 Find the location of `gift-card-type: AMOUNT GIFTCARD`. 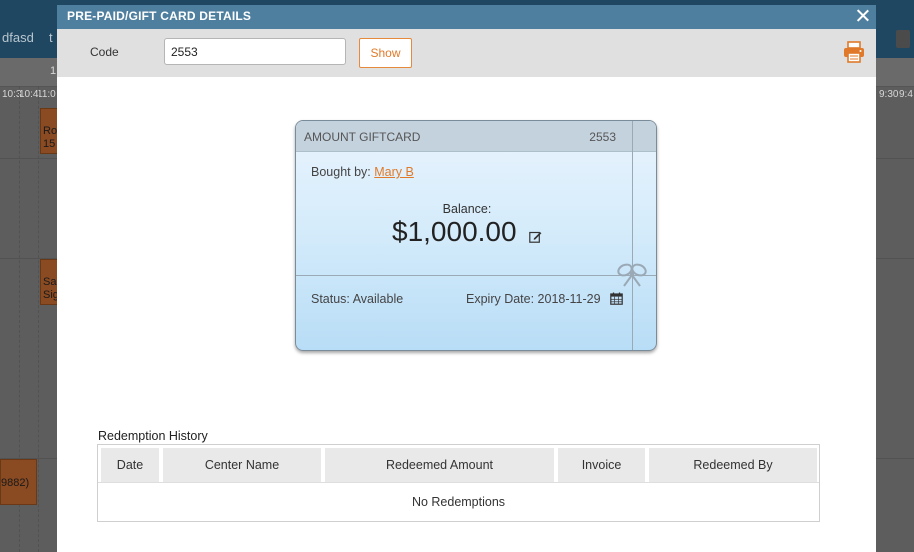

gift-card-type: AMOUNT GIFTCARD is located at coordinates (362, 137).